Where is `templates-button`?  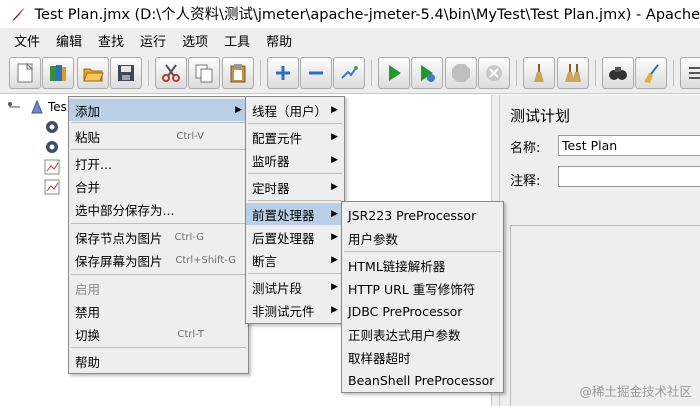
templates-button is located at coordinates (58, 73).